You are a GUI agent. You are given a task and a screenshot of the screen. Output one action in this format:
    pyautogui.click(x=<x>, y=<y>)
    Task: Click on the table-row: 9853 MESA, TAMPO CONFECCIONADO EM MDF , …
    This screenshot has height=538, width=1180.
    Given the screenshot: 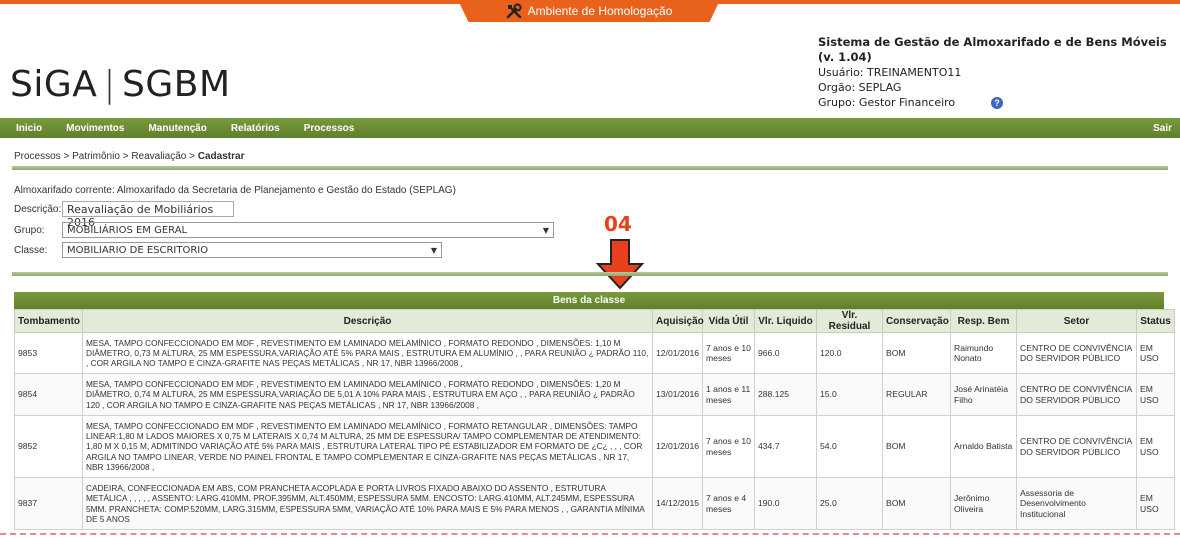 What is the action you would take?
    pyautogui.click(x=594, y=353)
    